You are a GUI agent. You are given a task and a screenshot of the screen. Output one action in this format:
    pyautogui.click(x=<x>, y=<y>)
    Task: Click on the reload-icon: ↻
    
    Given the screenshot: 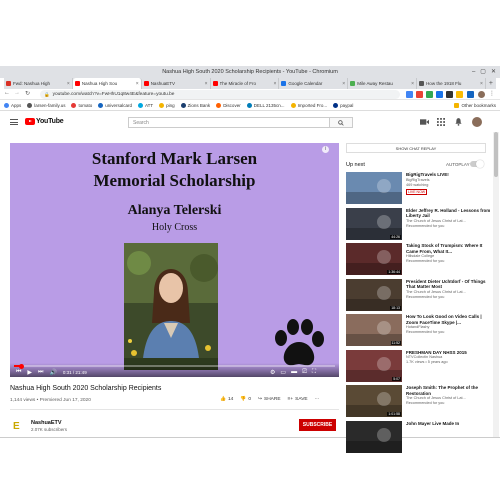 What is the action you would take?
    pyautogui.click(x=27, y=93)
    